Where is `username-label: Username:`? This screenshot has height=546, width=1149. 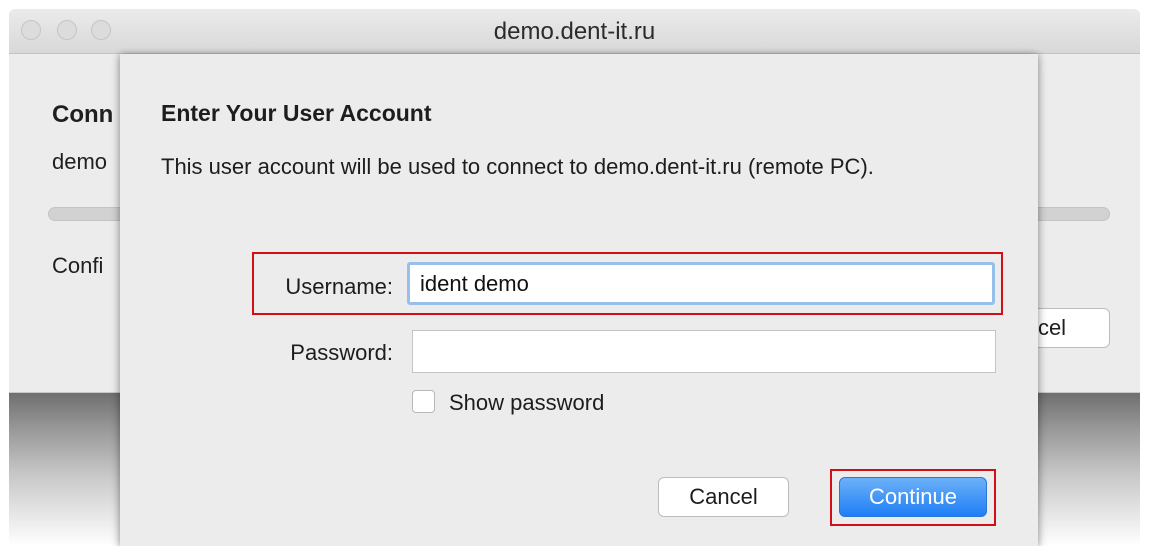 username-label: Username: is located at coordinates (339, 286).